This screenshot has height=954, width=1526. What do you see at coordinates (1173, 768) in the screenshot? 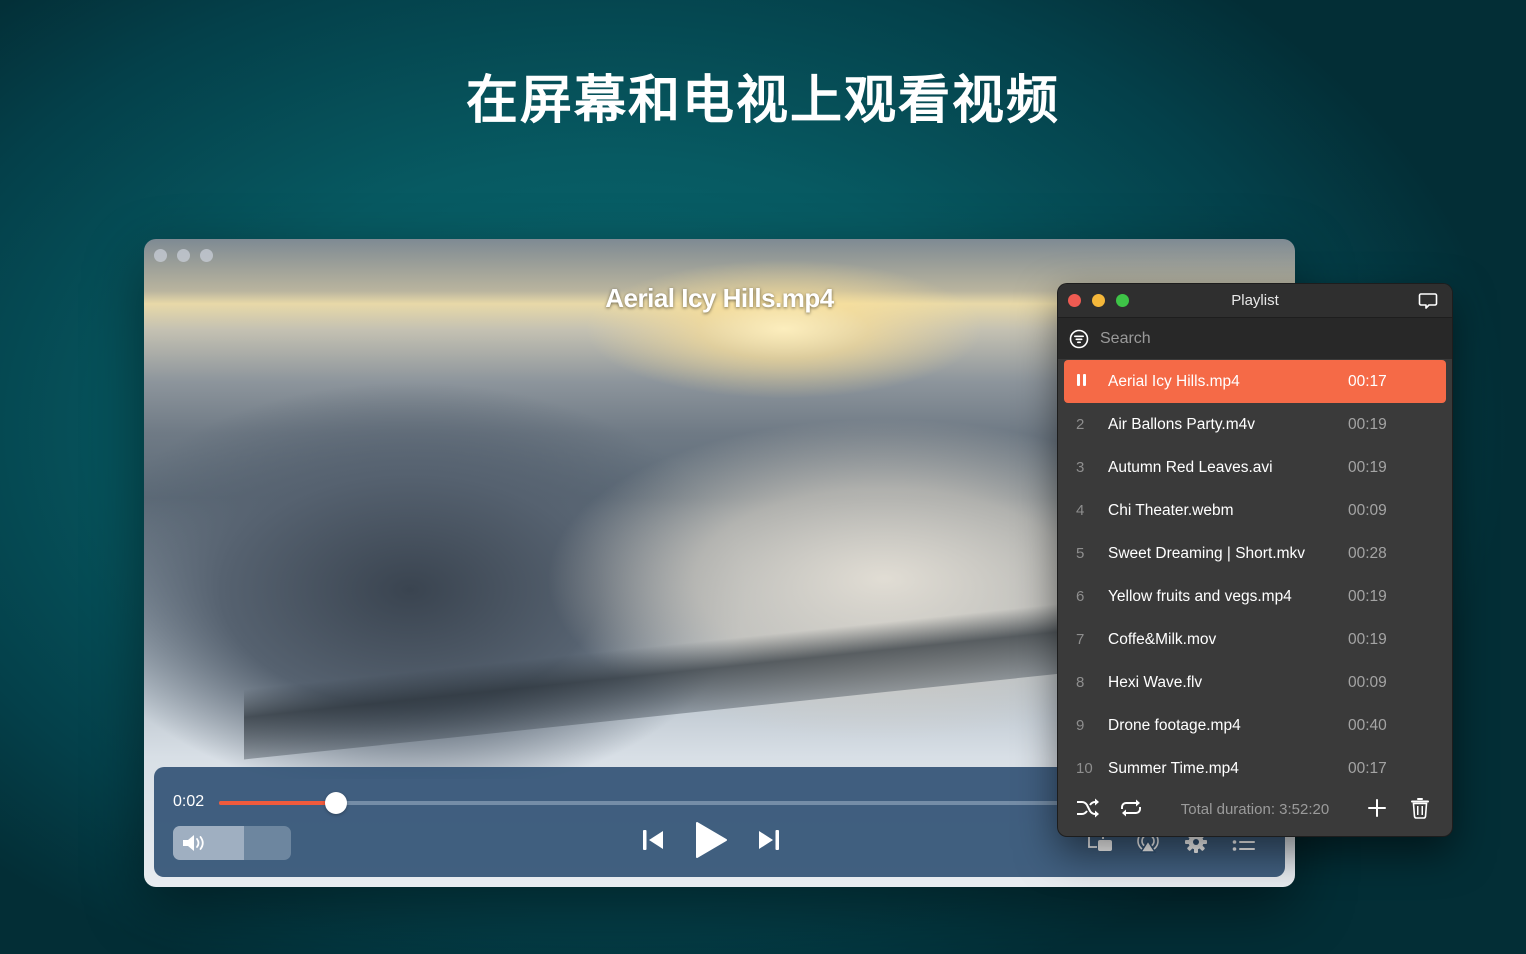
I see `item-name: Summer Time.mp4` at bounding box center [1173, 768].